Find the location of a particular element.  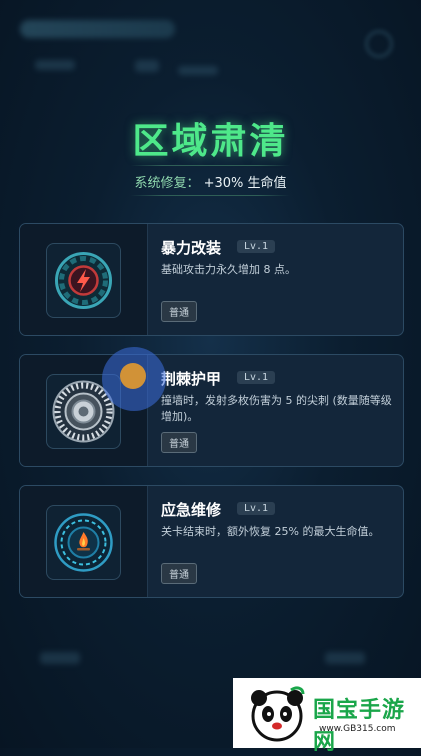

blurred-status-bar is located at coordinates (97, 29).